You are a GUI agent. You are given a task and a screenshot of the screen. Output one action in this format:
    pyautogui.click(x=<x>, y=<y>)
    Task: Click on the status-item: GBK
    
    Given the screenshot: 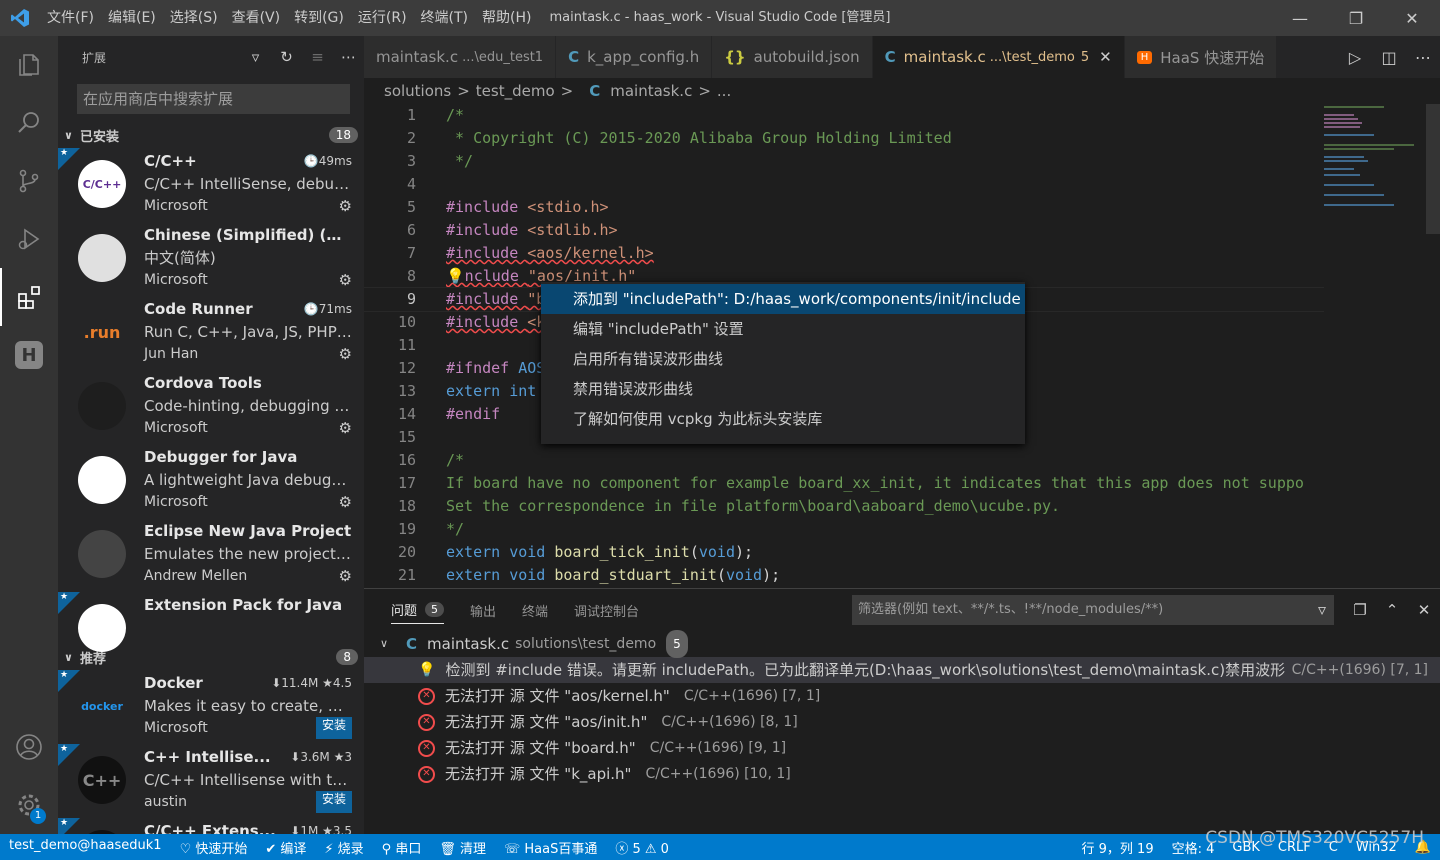 What is the action you would take?
    pyautogui.click(x=1246, y=847)
    